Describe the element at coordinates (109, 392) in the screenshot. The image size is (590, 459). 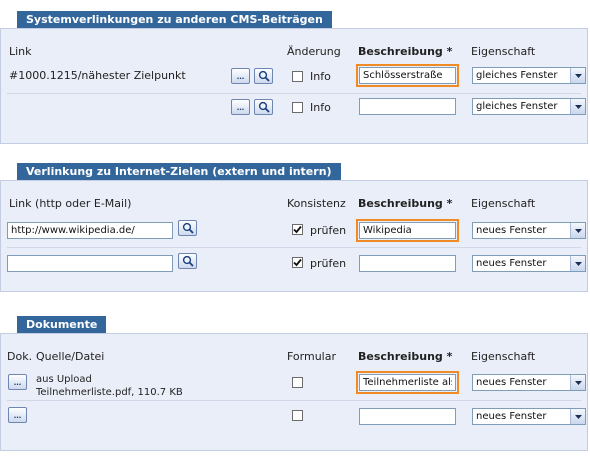
I see `source-line-2: Teilnehmerliste.pdf, 110.7 KB` at that location.